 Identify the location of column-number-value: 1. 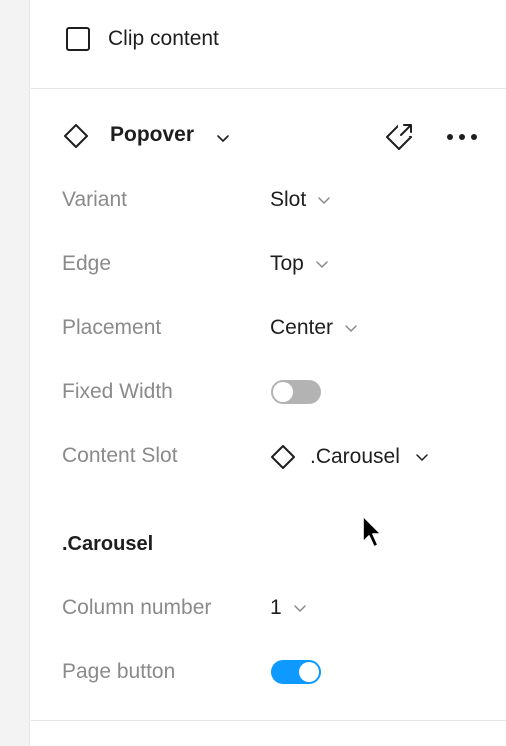
(276, 607).